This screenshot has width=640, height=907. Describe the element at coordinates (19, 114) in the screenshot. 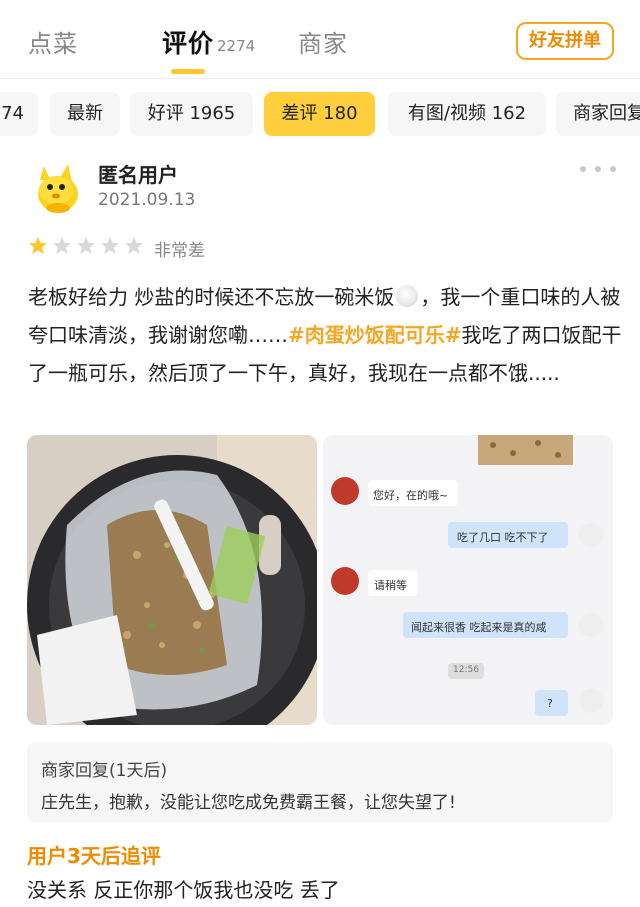

I see `filter-chip-all: 74` at that location.